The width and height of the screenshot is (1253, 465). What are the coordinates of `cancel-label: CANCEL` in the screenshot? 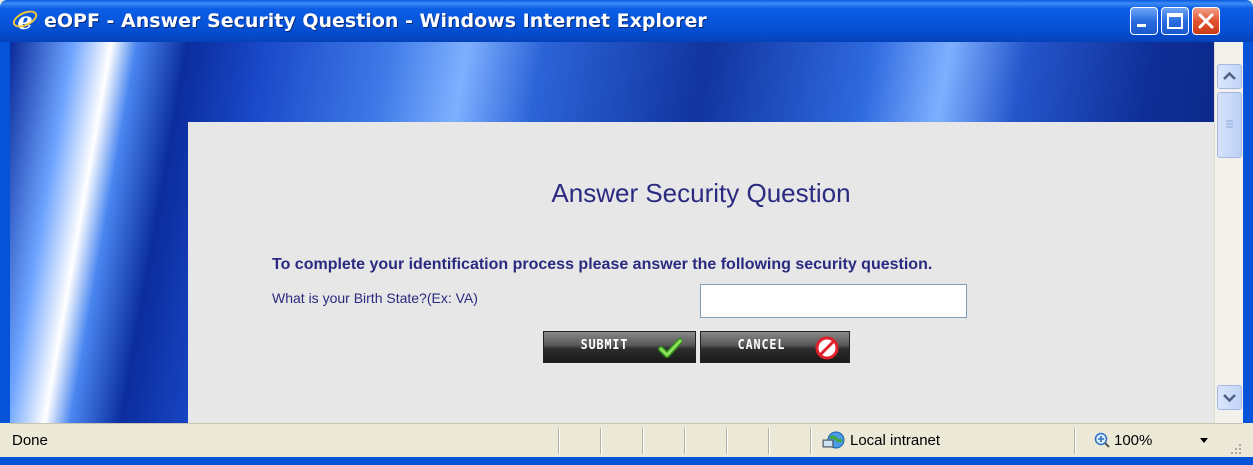 It's located at (761, 345).